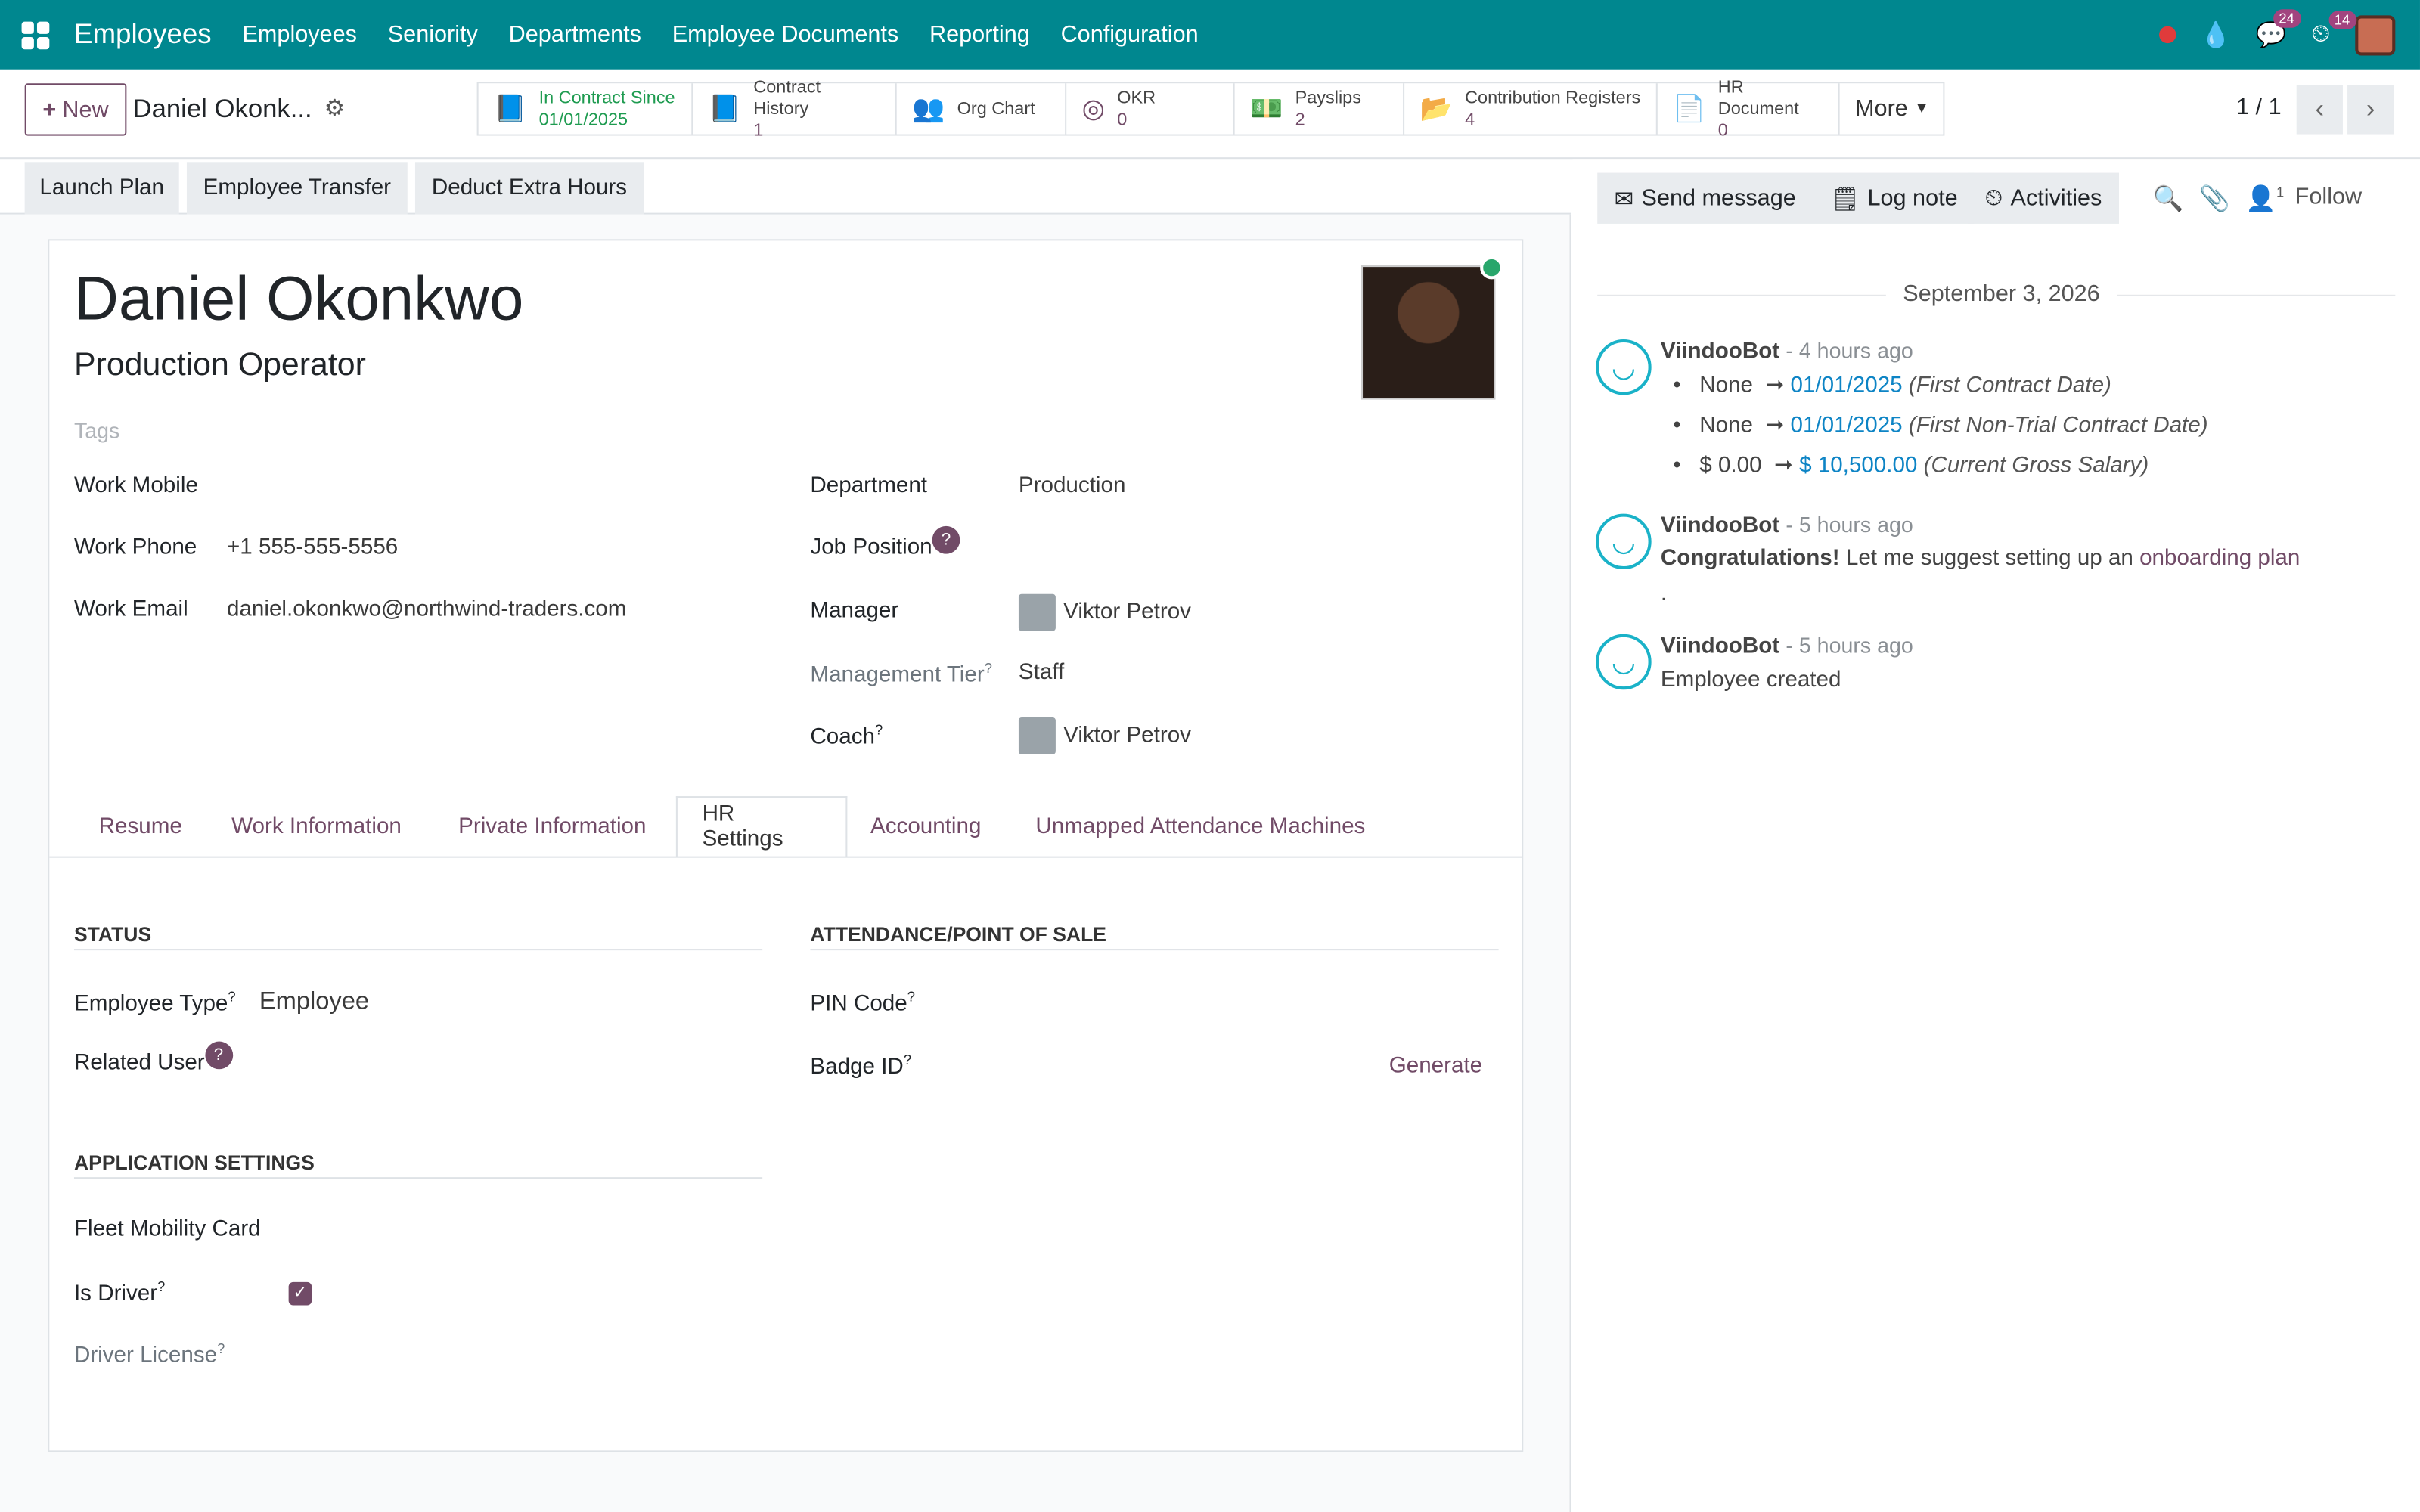  What do you see at coordinates (1993, 198) in the screenshot?
I see `clock-icon: ⏲` at bounding box center [1993, 198].